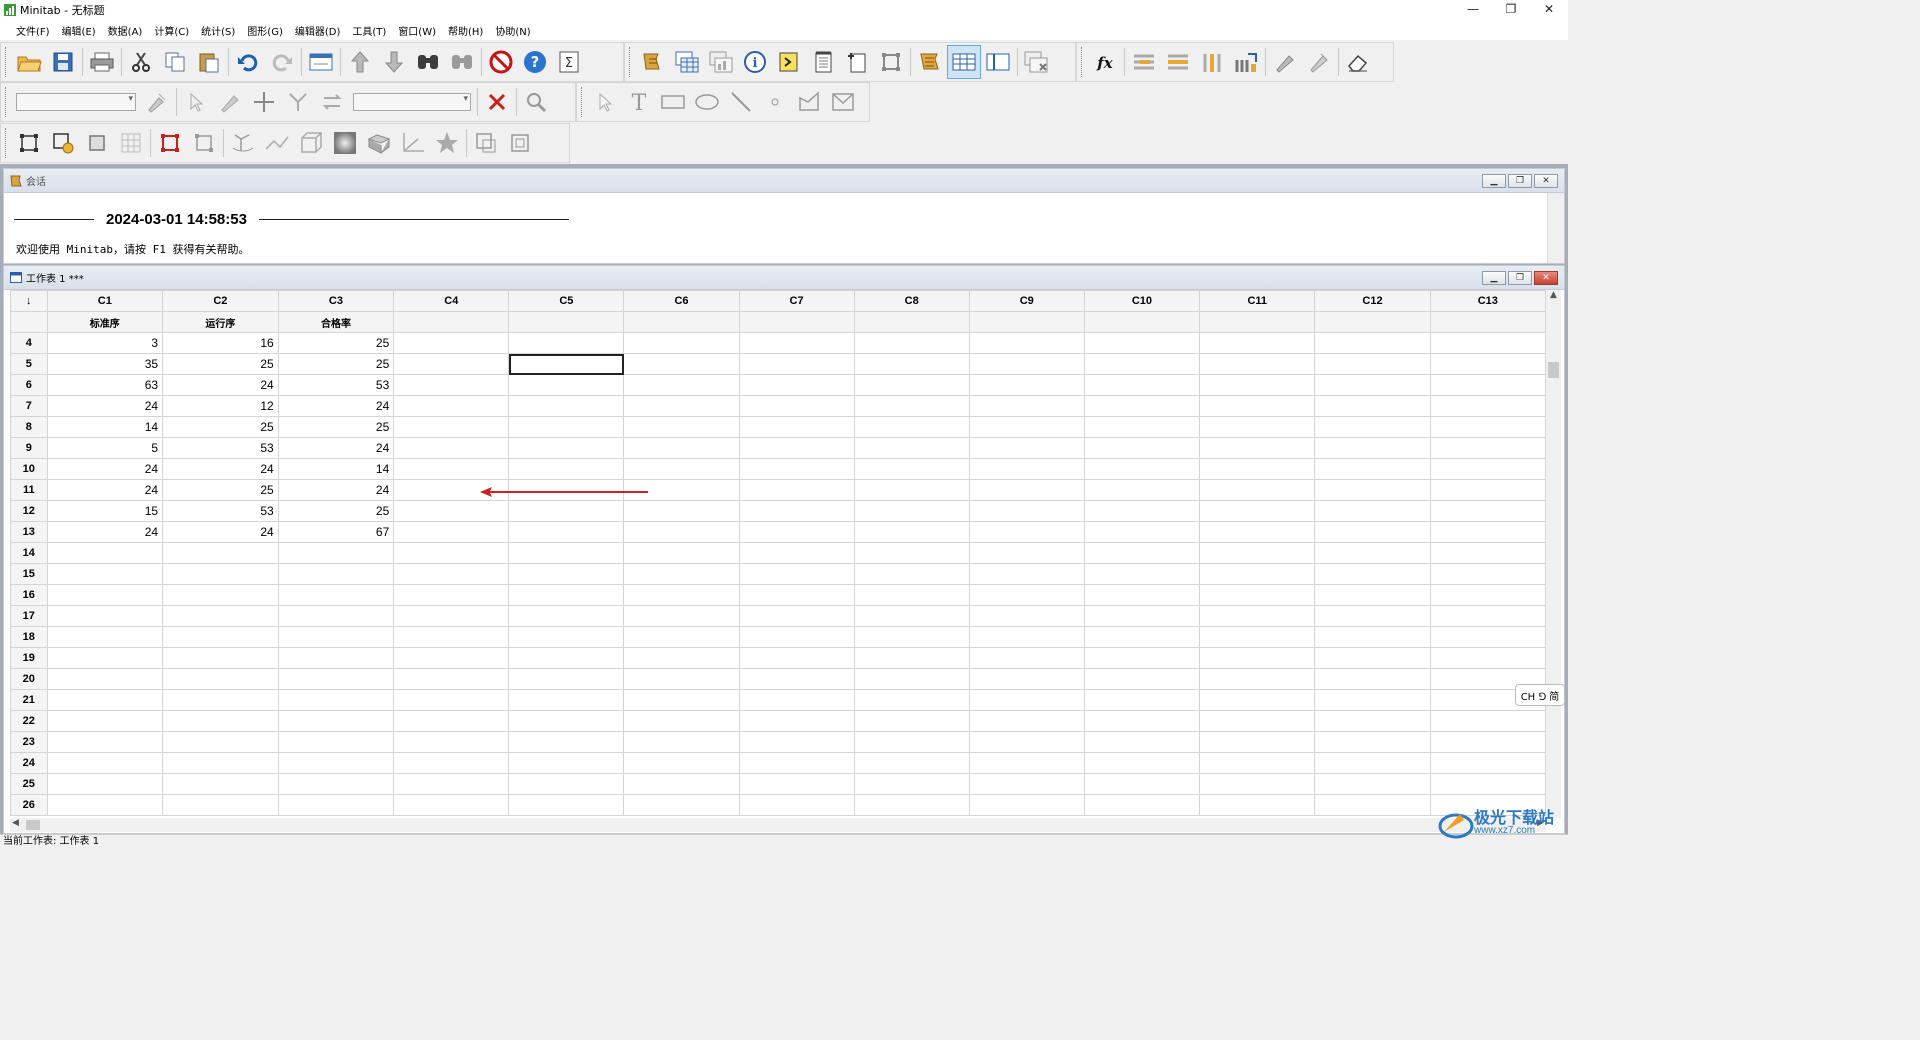 This screenshot has width=1920, height=1040. I want to click on print-icon, so click(102, 62).